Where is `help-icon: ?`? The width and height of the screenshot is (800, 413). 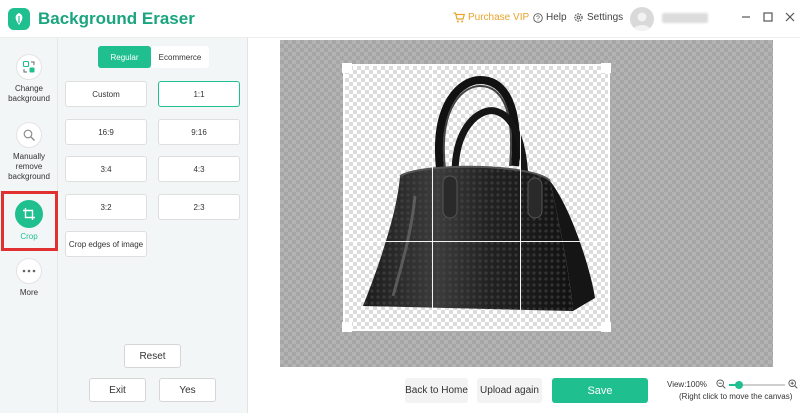 help-icon: ? is located at coordinates (538, 17).